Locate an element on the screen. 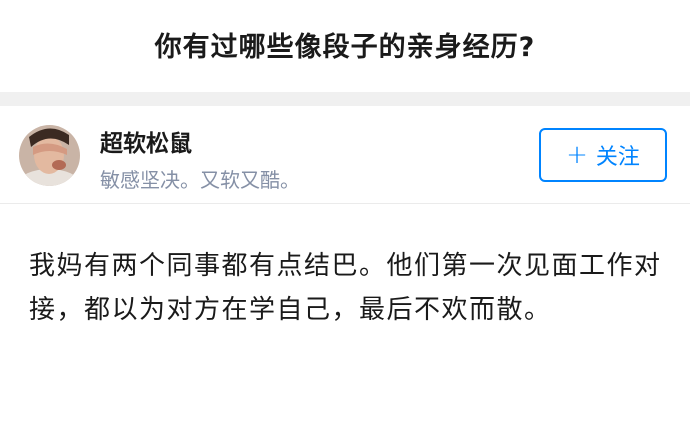  user-avatar-icon is located at coordinates (49, 155).